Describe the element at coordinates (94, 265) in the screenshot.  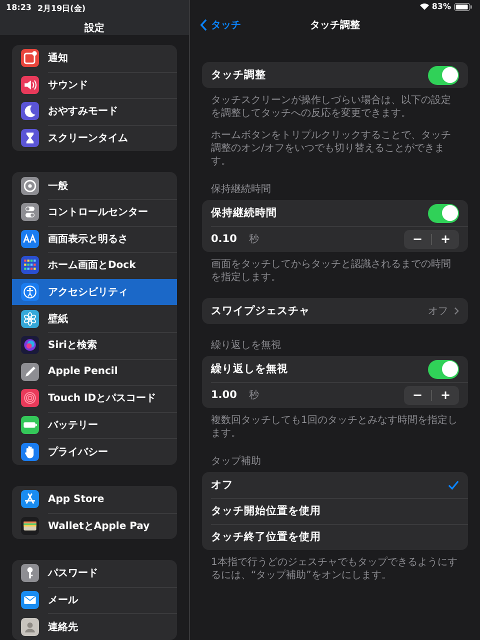
I see `sidebar-item: ホーム画面とDock` at that location.